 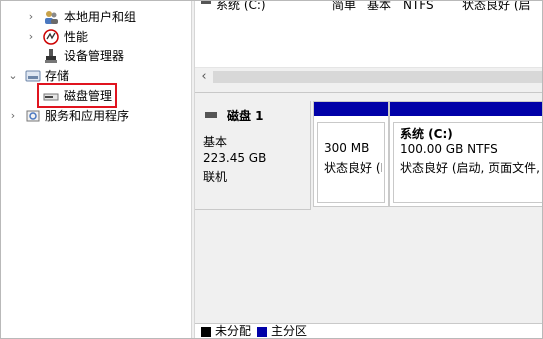 I want to click on partition-size: 300 MB, so click(x=347, y=148).